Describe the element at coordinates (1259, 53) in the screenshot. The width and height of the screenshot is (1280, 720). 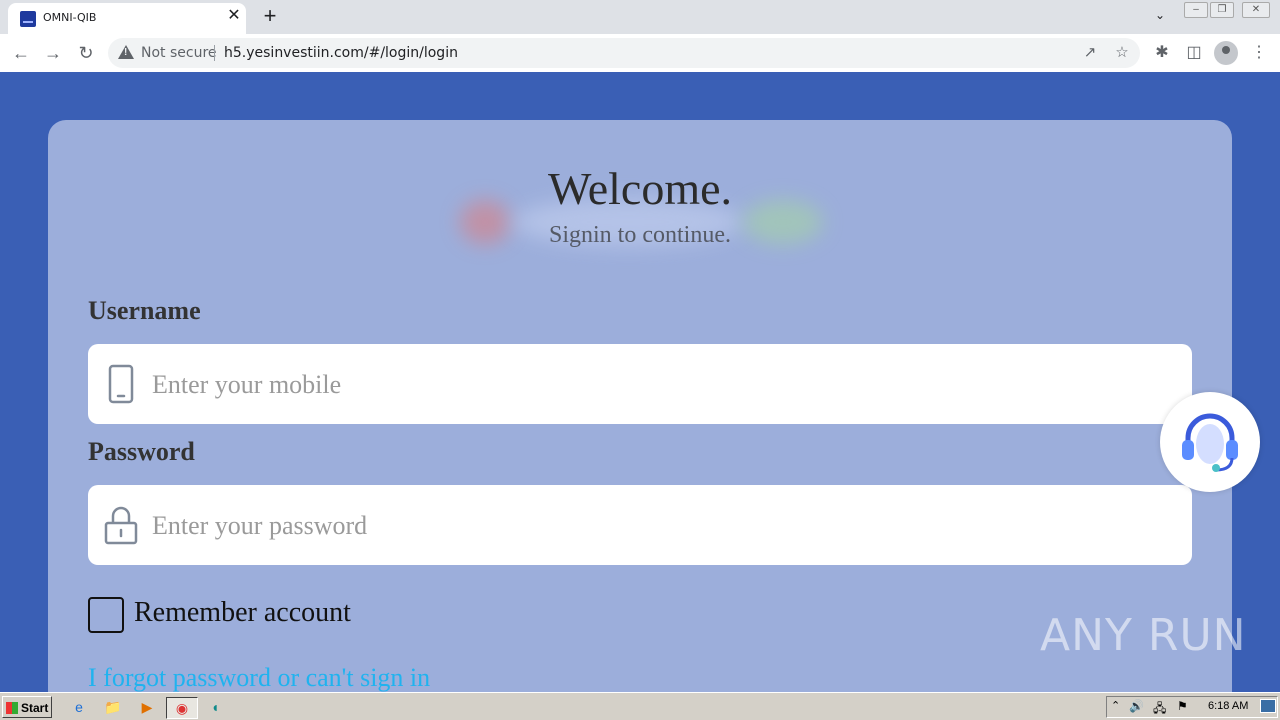
I see `menu-kebab-icon: ⋮` at that location.